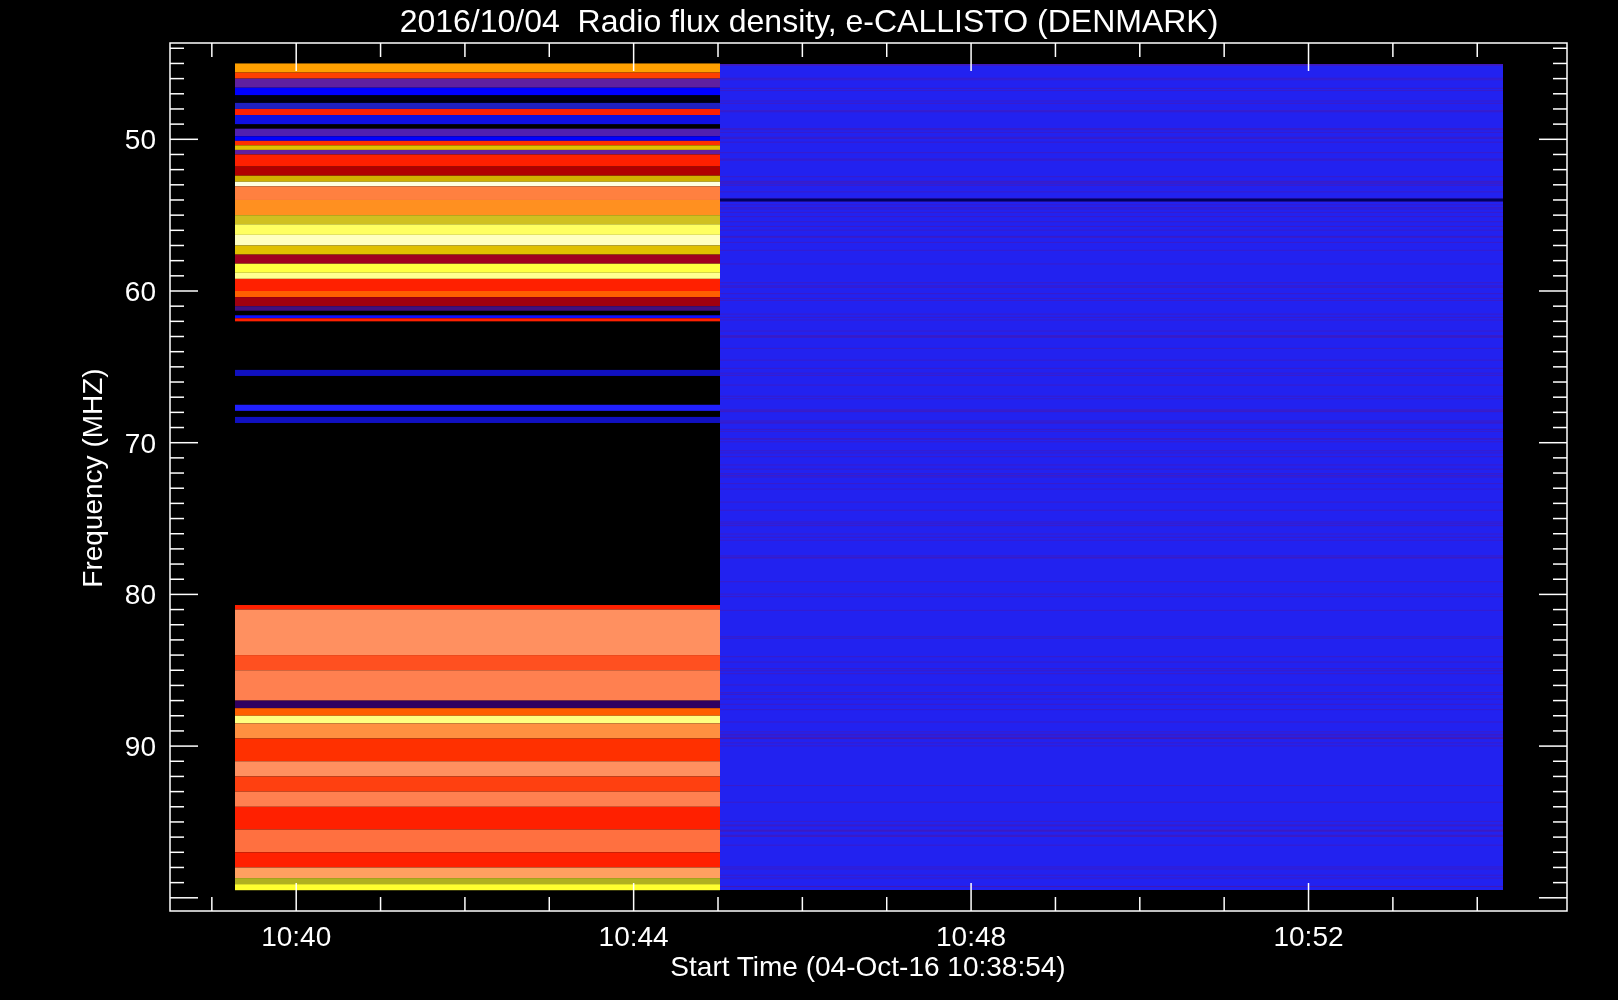 The image size is (1618, 1000). Describe the element at coordinates (140, 140) in the screenshot. I see `y-tick-label: 50` at that location.